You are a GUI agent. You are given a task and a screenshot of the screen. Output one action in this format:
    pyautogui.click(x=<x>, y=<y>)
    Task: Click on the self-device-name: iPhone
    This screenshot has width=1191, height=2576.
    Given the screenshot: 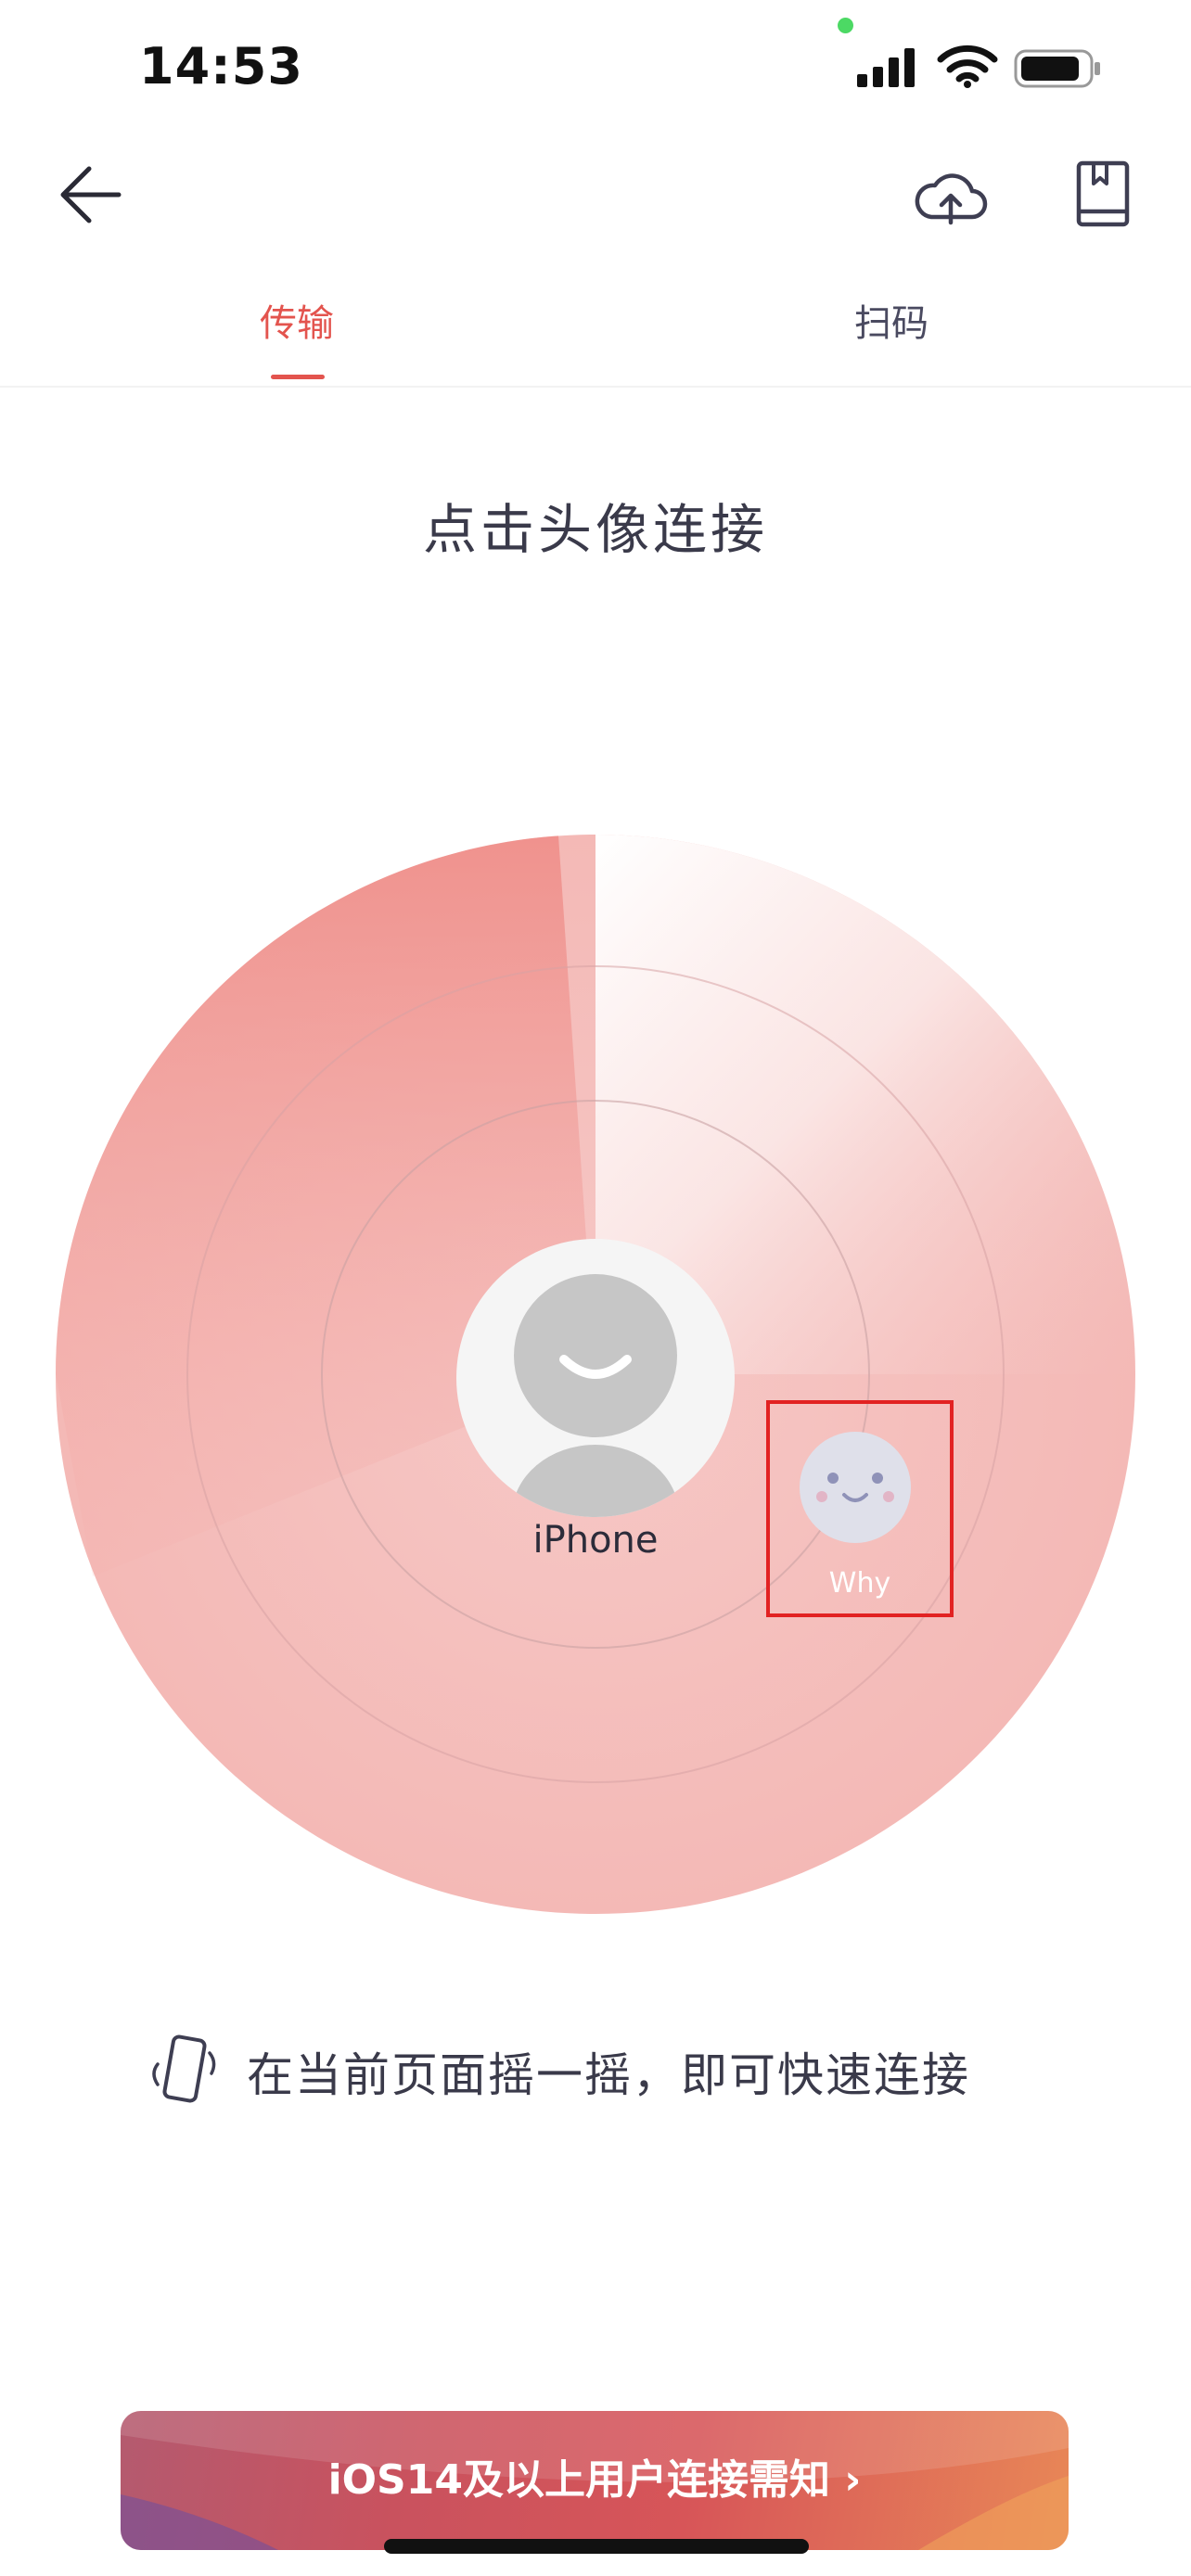 What is the action you would take?
    pyautogui.click(x=595, y=1540)
    